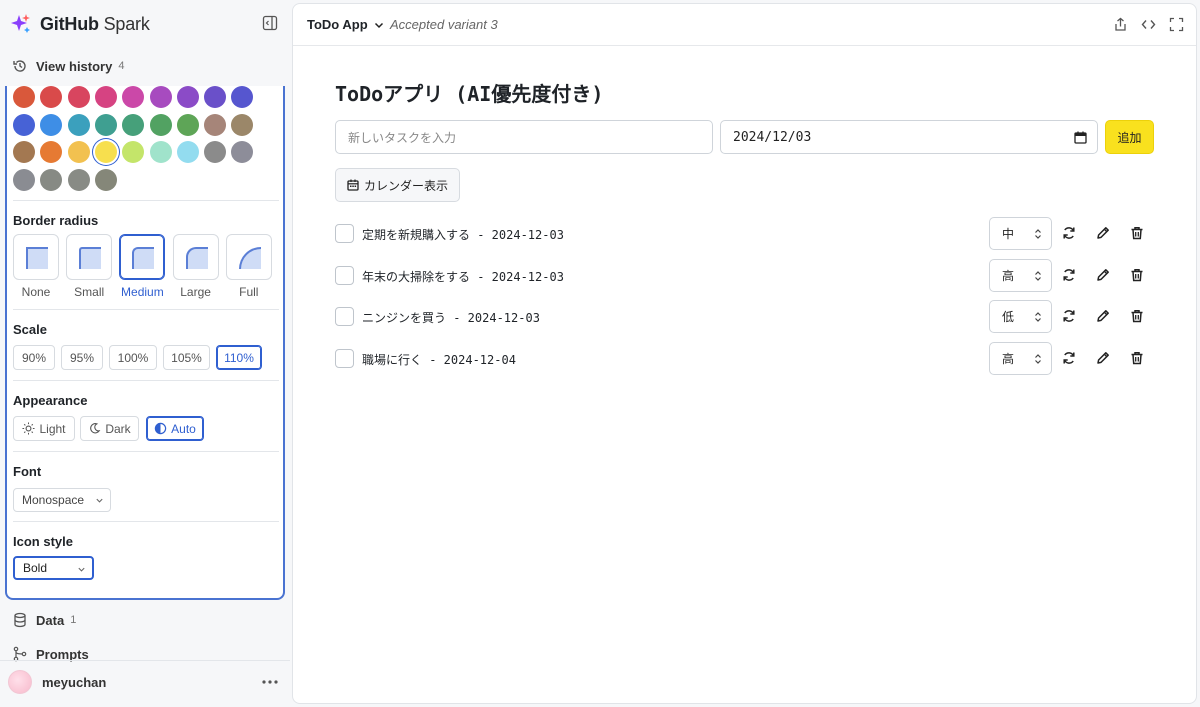  Describe the element at coordinates (50, 620) in the screenshot. I see `data-label: Data` at that location.